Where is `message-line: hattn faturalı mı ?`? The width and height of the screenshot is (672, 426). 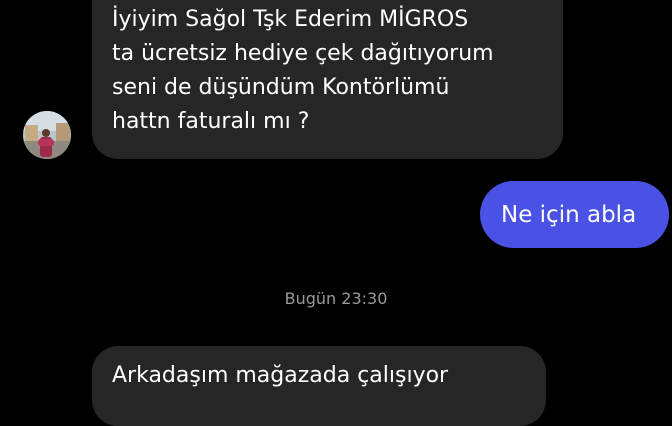
message-line: hattn faturalı mı ? is located at coordinates (211, 121).